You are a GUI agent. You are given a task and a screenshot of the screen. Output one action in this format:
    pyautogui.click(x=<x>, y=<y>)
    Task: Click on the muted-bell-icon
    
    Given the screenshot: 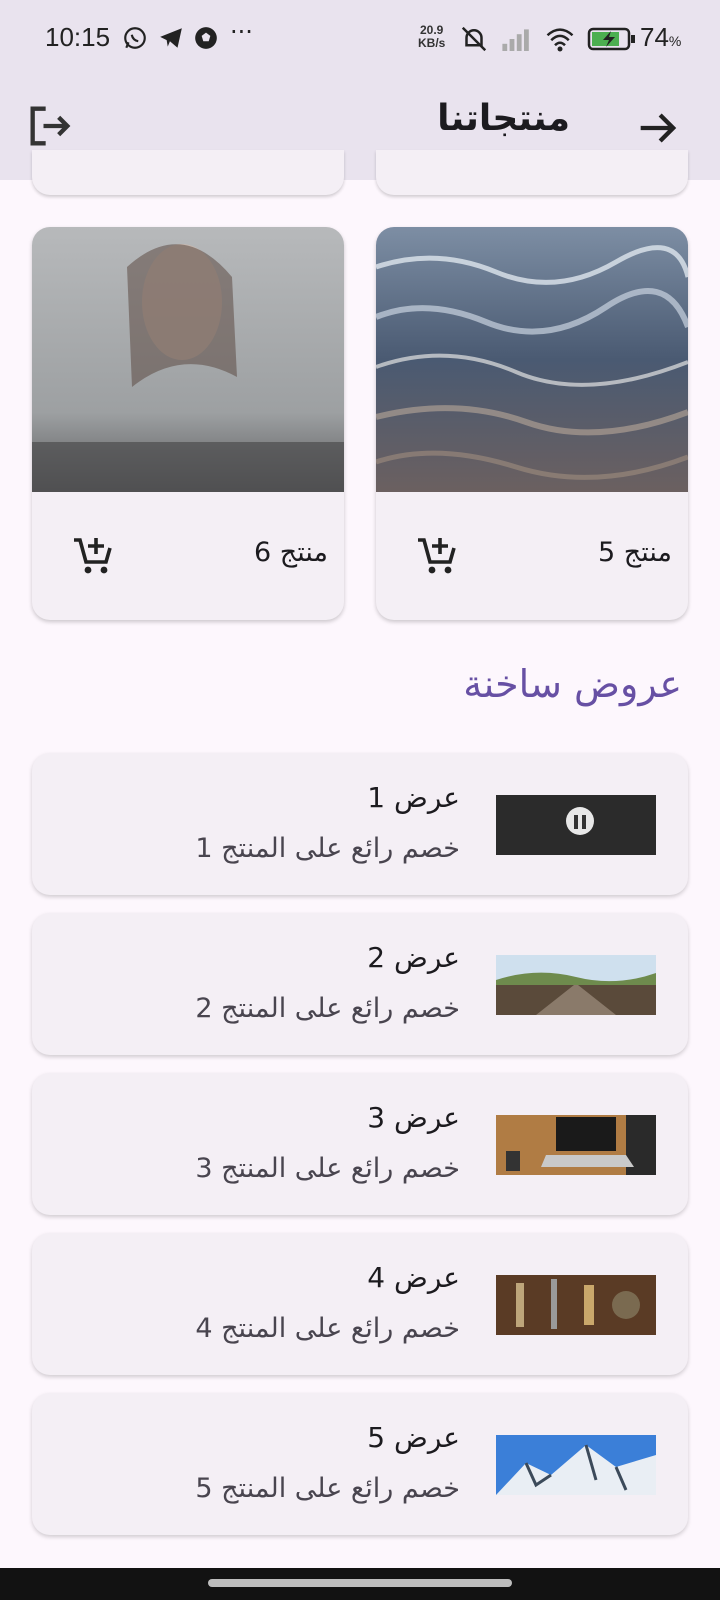 What is the action you would take?
    pyautogui.click(x=474, y=39)
    